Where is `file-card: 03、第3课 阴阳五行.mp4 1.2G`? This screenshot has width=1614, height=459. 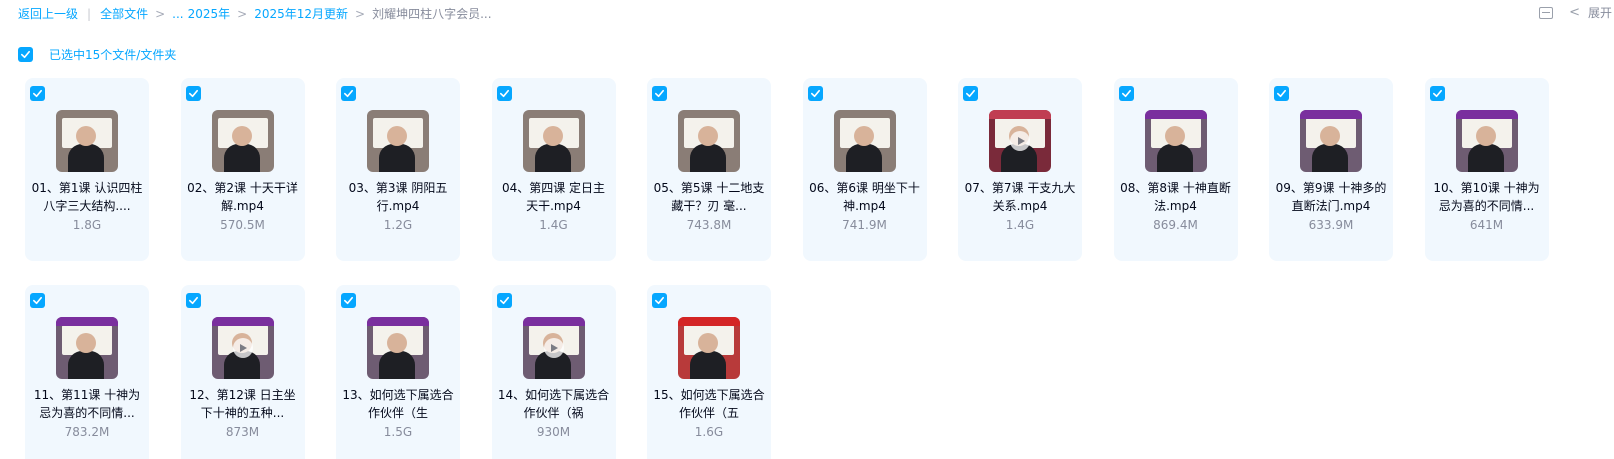
file-card: 03、第3课 阴阳五行.mp4 1.2G is located at coordinates (398, 169).